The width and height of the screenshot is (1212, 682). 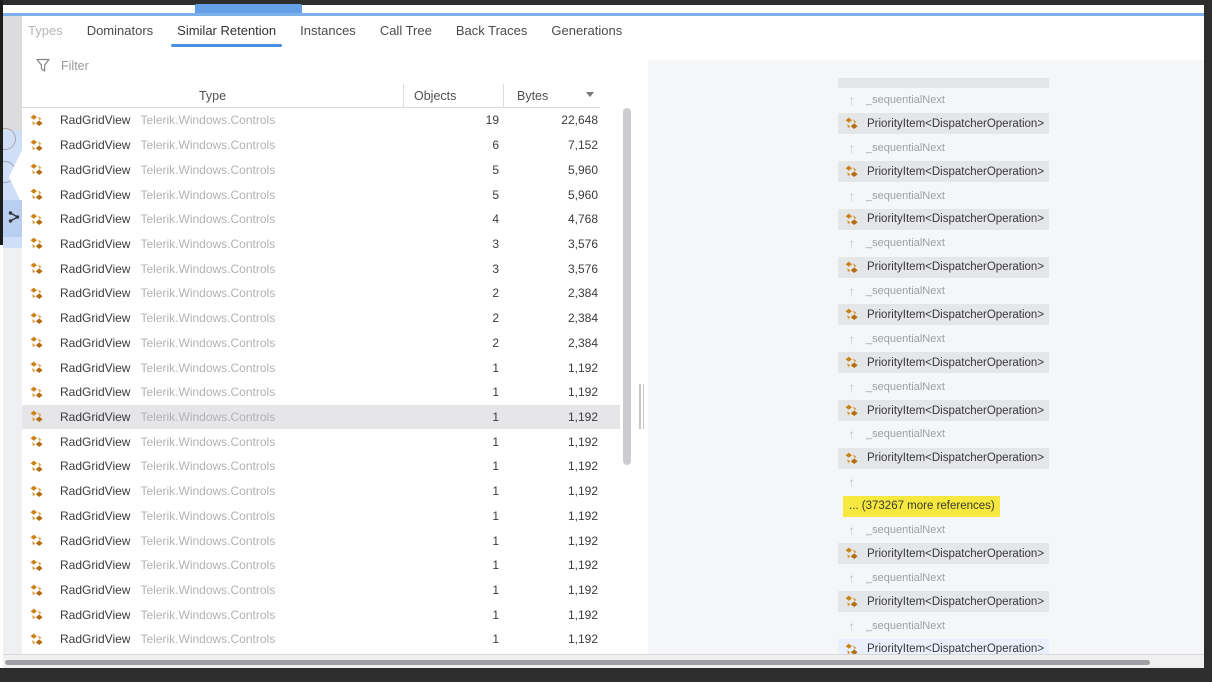 I want to click on dock-strip-upper, so click(x=12, y=73).